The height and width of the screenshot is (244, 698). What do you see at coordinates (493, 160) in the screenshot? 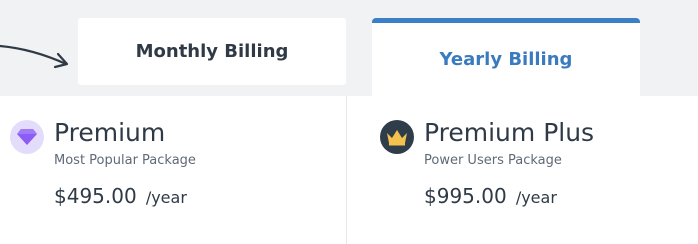
I see `plan-subtitle: Power Users Package` at bounding box center [493, 160].